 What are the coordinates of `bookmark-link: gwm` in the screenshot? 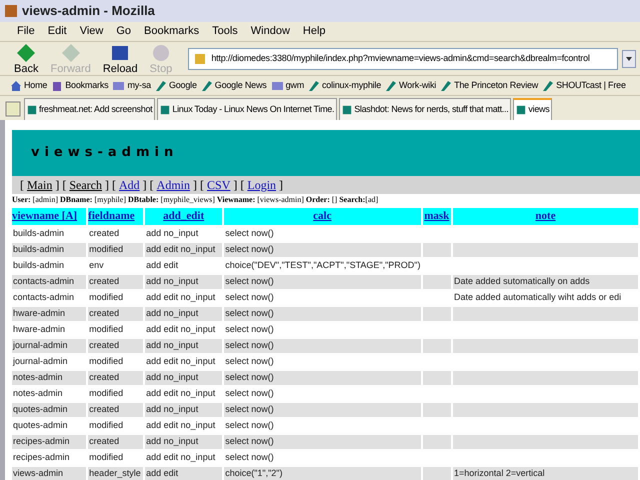 It's located at (287, 85).